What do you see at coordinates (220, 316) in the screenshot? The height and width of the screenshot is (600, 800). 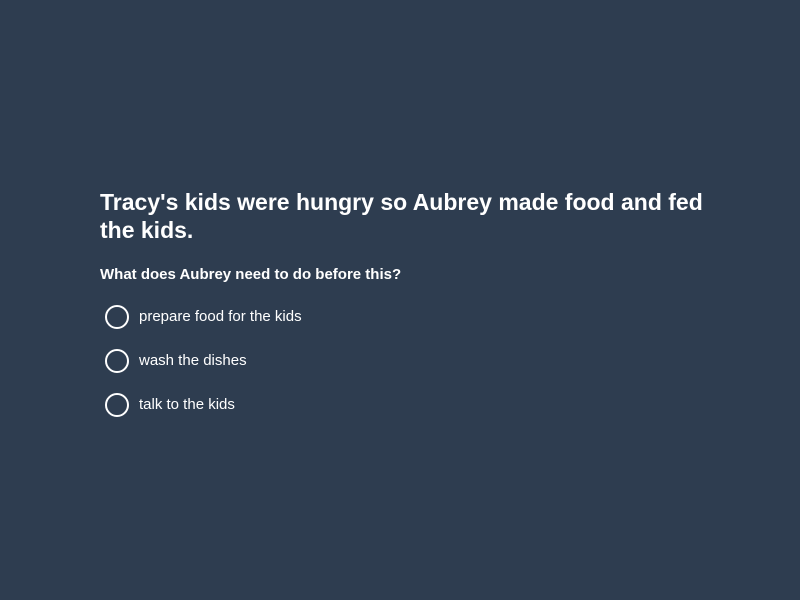 I see `answer-option-label: prepare food for the kids` at bounding box center [220, 316].